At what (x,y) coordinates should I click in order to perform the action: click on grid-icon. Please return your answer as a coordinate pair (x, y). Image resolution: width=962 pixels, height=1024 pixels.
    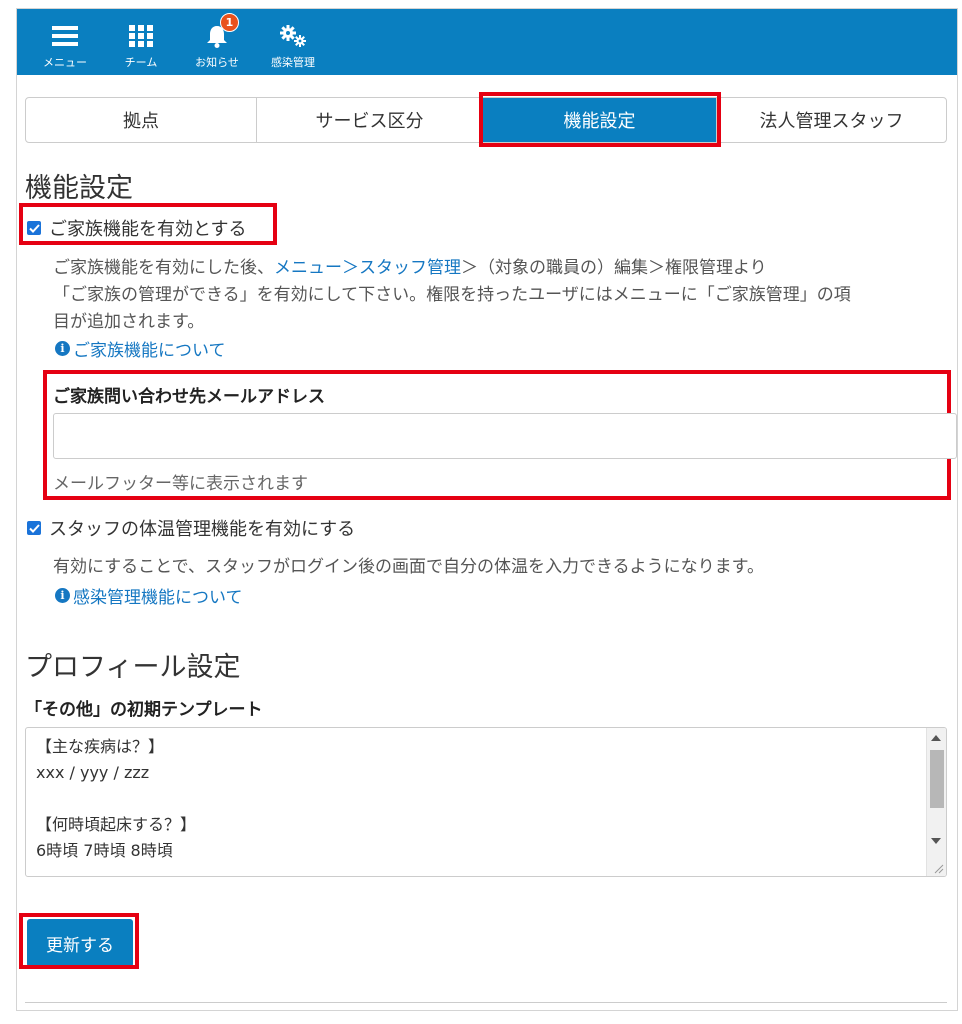
    Looking at the image, I should click on (141, 36).